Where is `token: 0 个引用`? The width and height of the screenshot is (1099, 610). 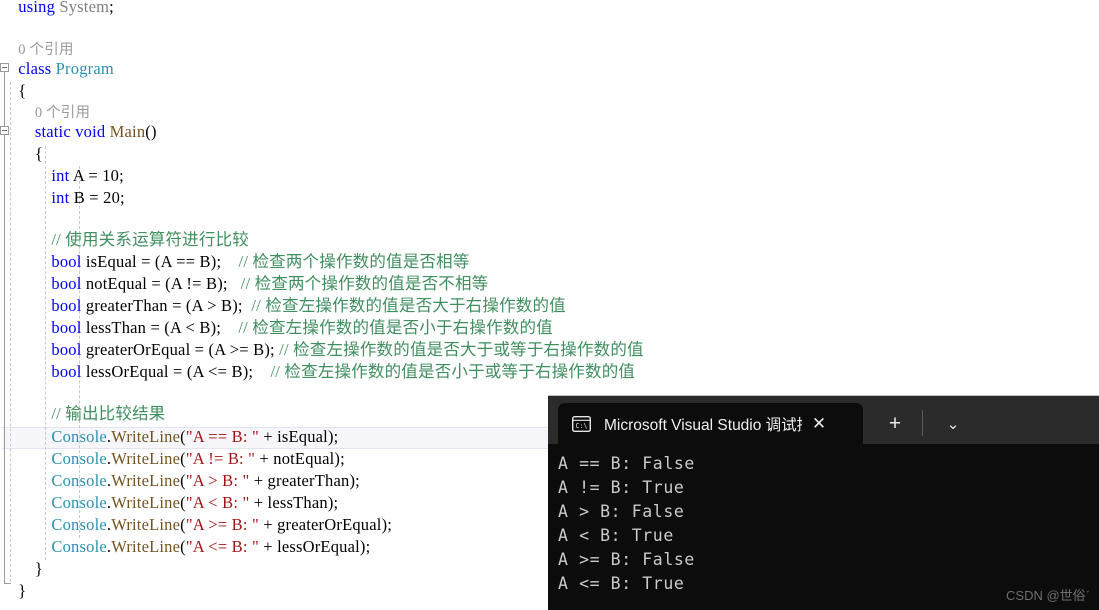 token: 0 个引用 is located at coordinates (62, 113).